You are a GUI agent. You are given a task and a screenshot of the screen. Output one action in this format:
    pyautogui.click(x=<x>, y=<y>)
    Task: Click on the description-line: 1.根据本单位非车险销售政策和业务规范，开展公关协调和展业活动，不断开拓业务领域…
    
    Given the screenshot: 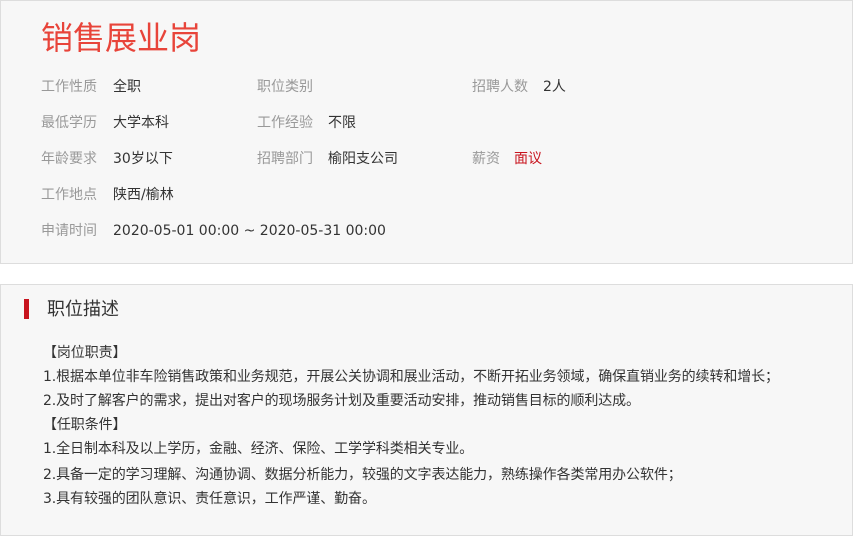 What is the action you would take?
    pyautogui.click(x=411, y=377)
    